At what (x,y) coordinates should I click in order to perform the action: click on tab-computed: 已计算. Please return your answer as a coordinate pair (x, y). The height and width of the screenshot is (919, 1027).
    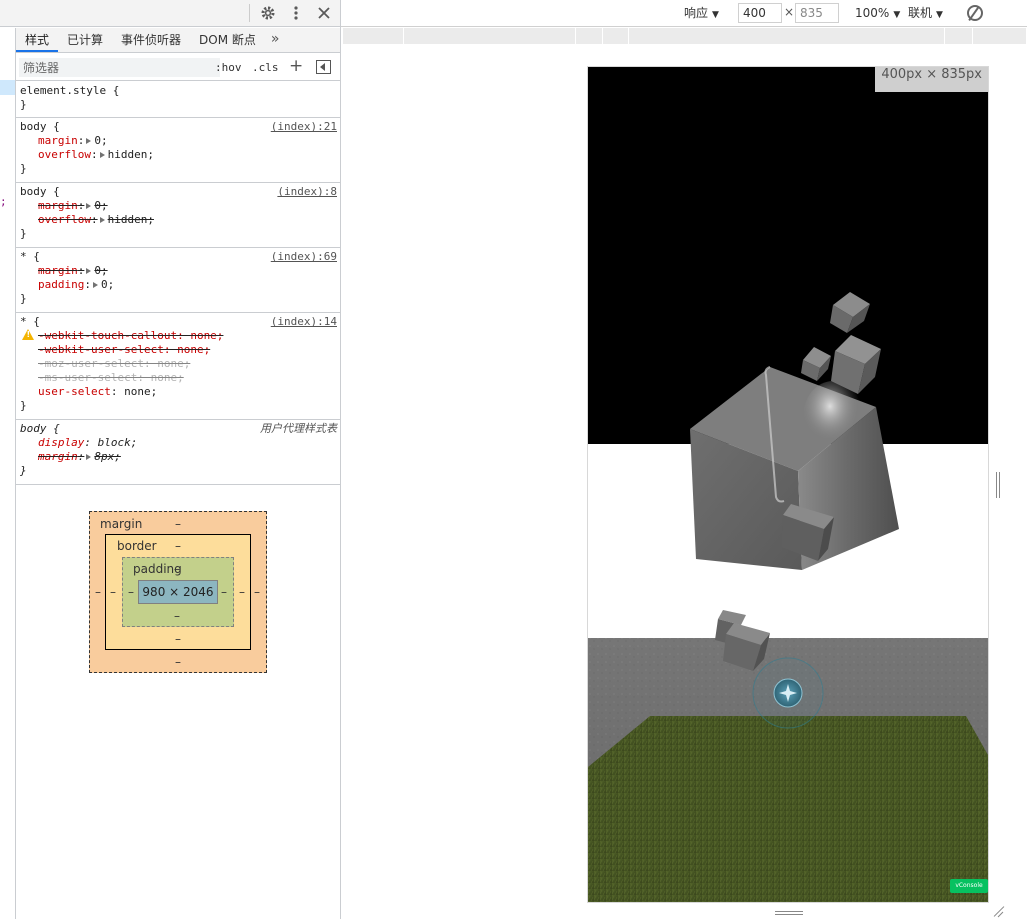
    Looking at the image, I should click on (85, 40).